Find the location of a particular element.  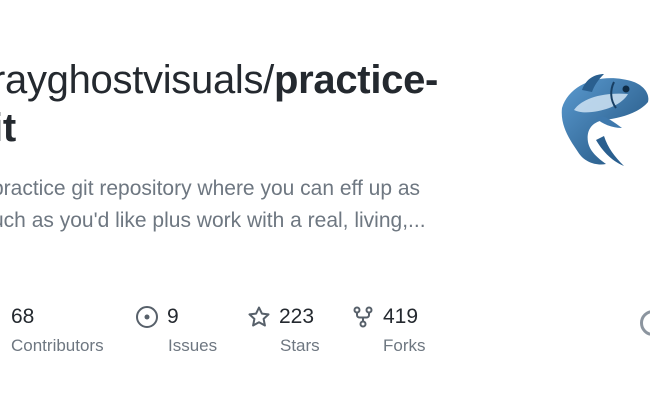

star-icon is located at coordinates (259, 316).